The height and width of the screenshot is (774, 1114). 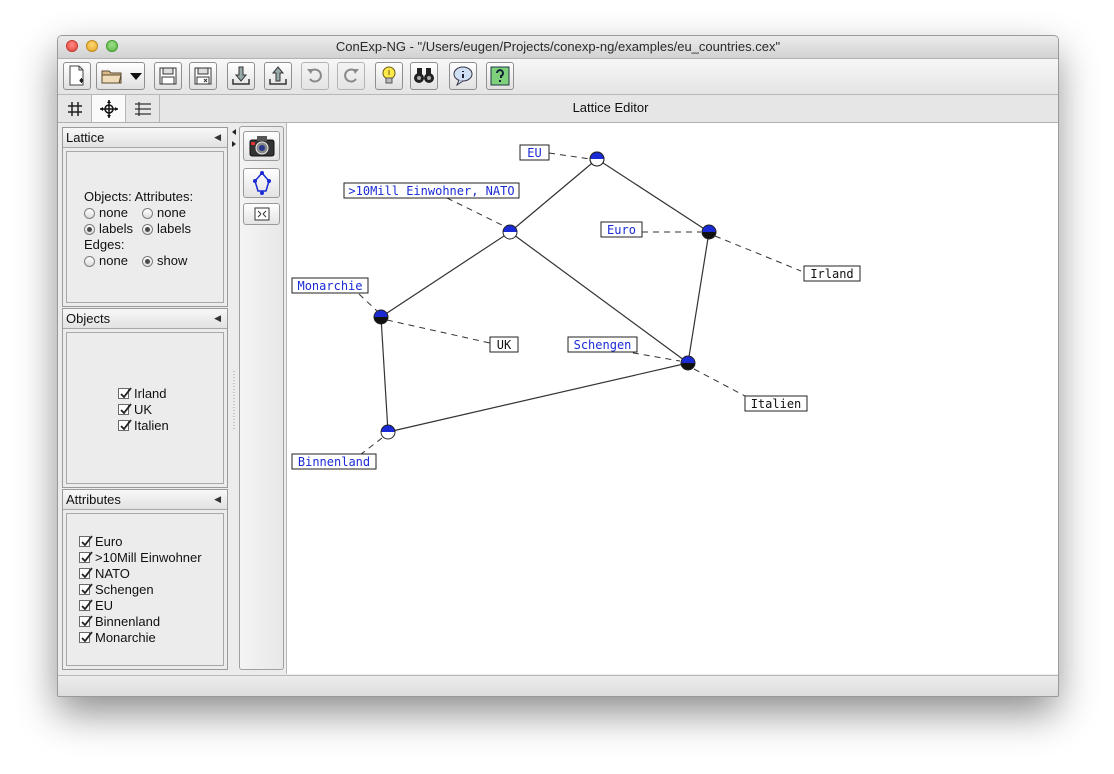 What do you see at coordinates (558, 109) in the screenshot?
I see `view-tab-bar: Lattice Editor` at bounding box center [558, 109].